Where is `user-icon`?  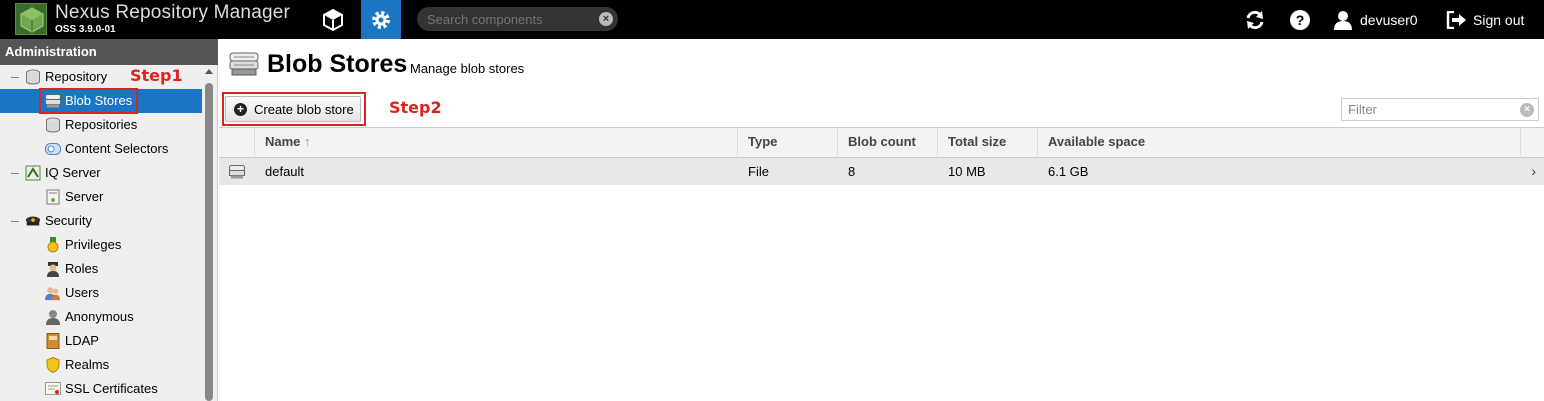 user-icon is located at coordinates (1343, 20).